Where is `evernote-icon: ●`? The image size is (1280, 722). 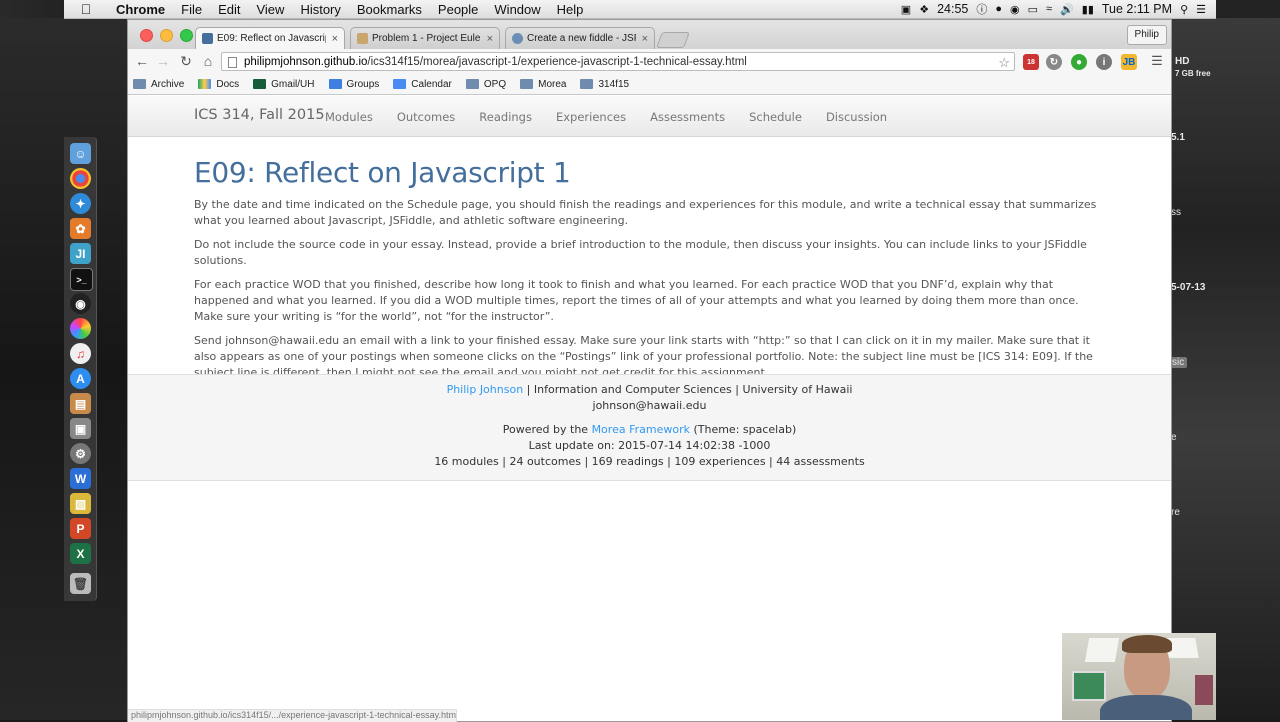 evernote-icon: ● is located at coordinates (998, 9).